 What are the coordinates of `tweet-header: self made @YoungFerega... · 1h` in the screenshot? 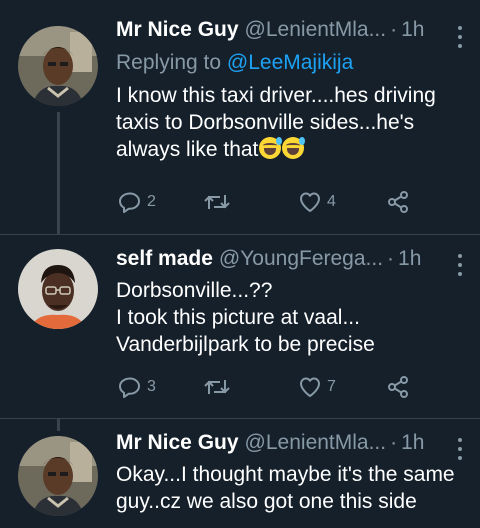 It's located at (291, 262).